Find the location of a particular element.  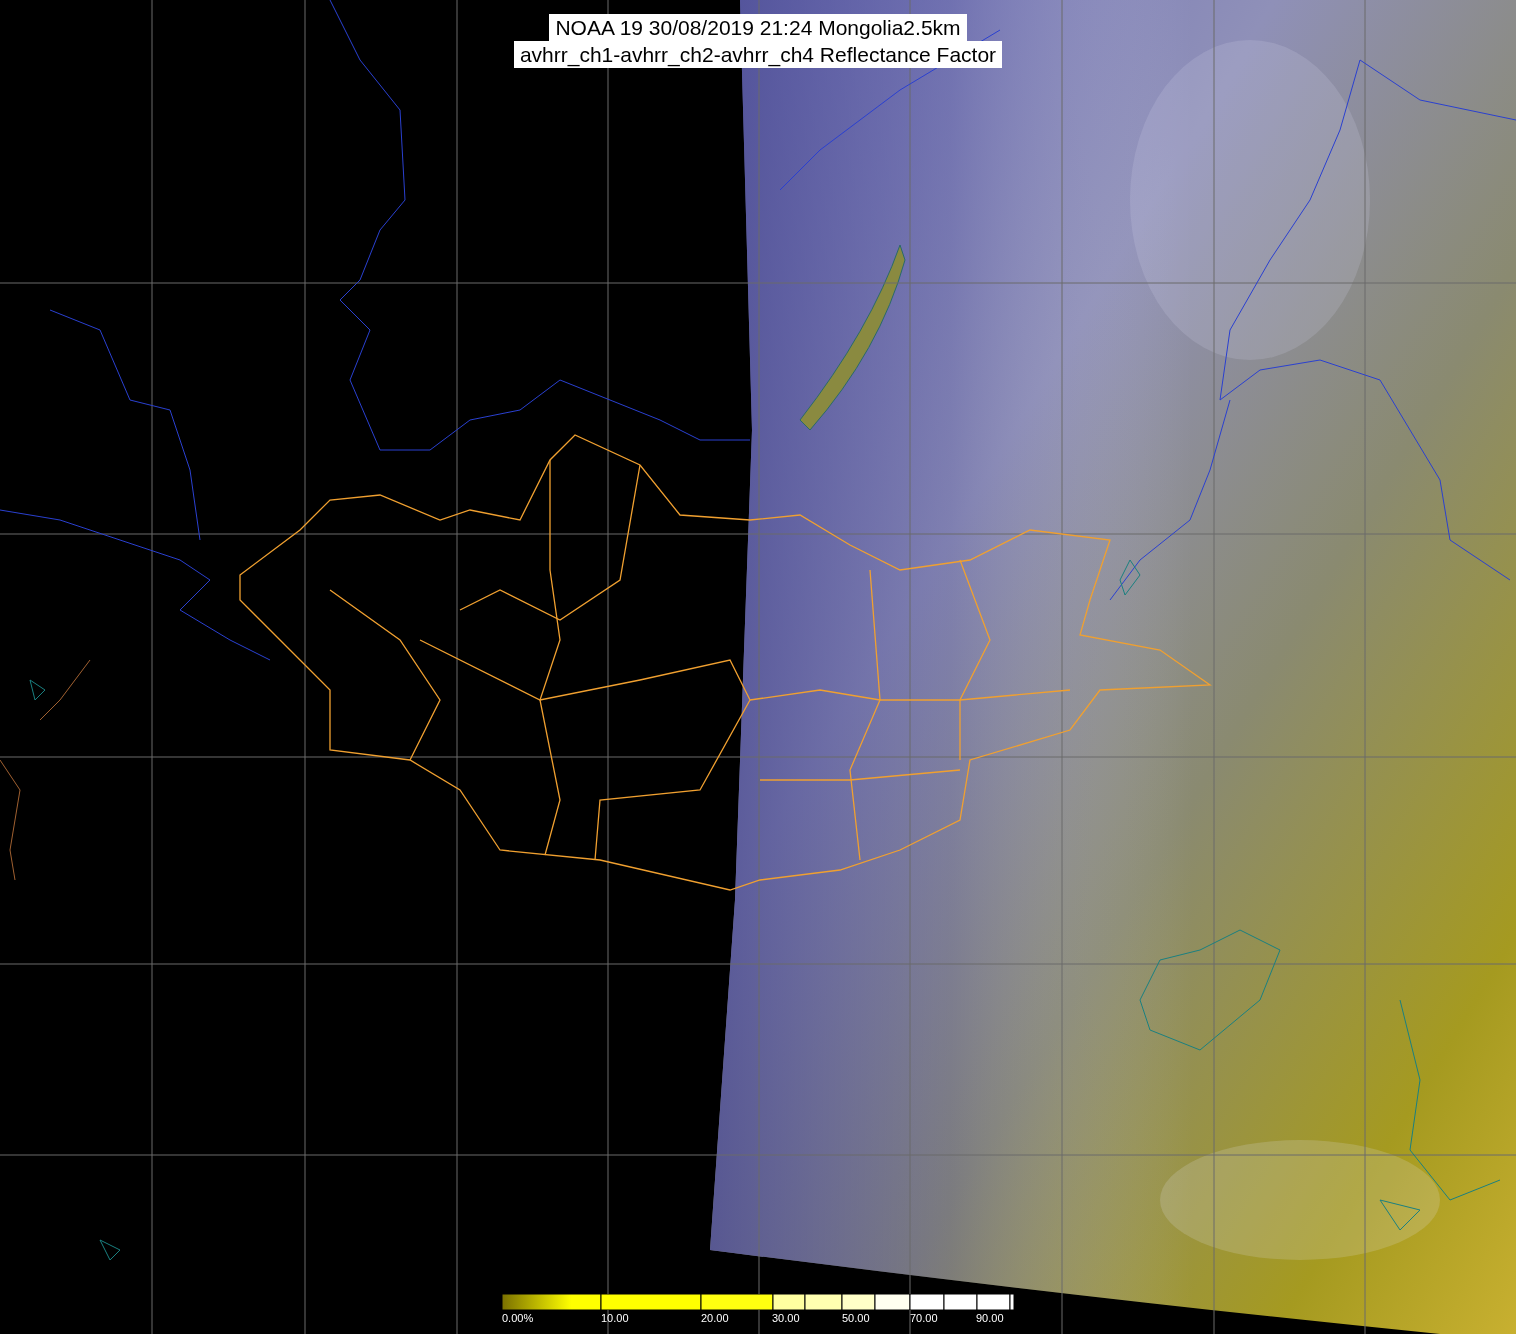

scale-label: 90.00 is located at coordinates (990, 1318).